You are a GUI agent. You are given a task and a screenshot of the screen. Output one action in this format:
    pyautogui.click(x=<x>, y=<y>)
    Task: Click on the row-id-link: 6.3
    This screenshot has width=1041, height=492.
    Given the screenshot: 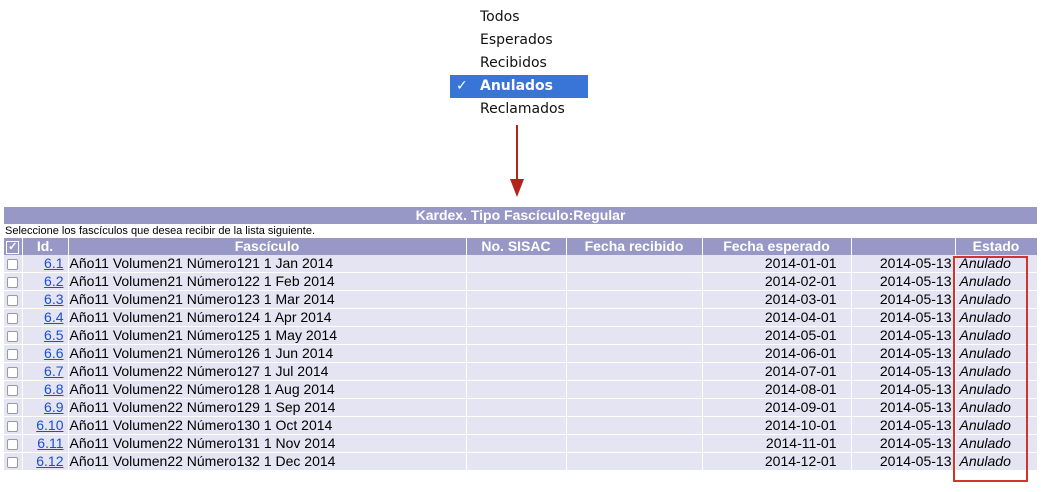 What is the action you would take?
    pyautogui.click(x=53, y=299)
    